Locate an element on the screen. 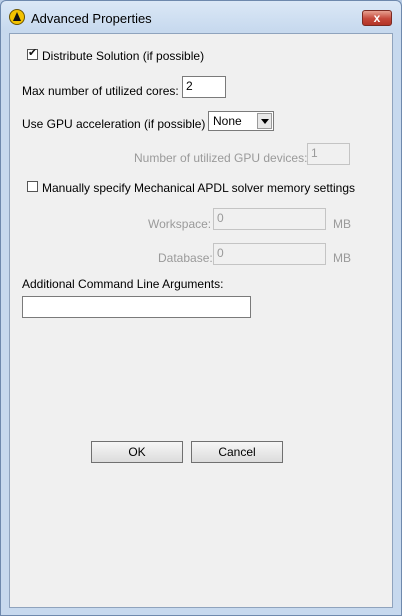 Image resolution: width=402 pixels, height=616 pixels. distribute-solution-label: Distribute Solution (if possible) is located at coordinates (123, 56).